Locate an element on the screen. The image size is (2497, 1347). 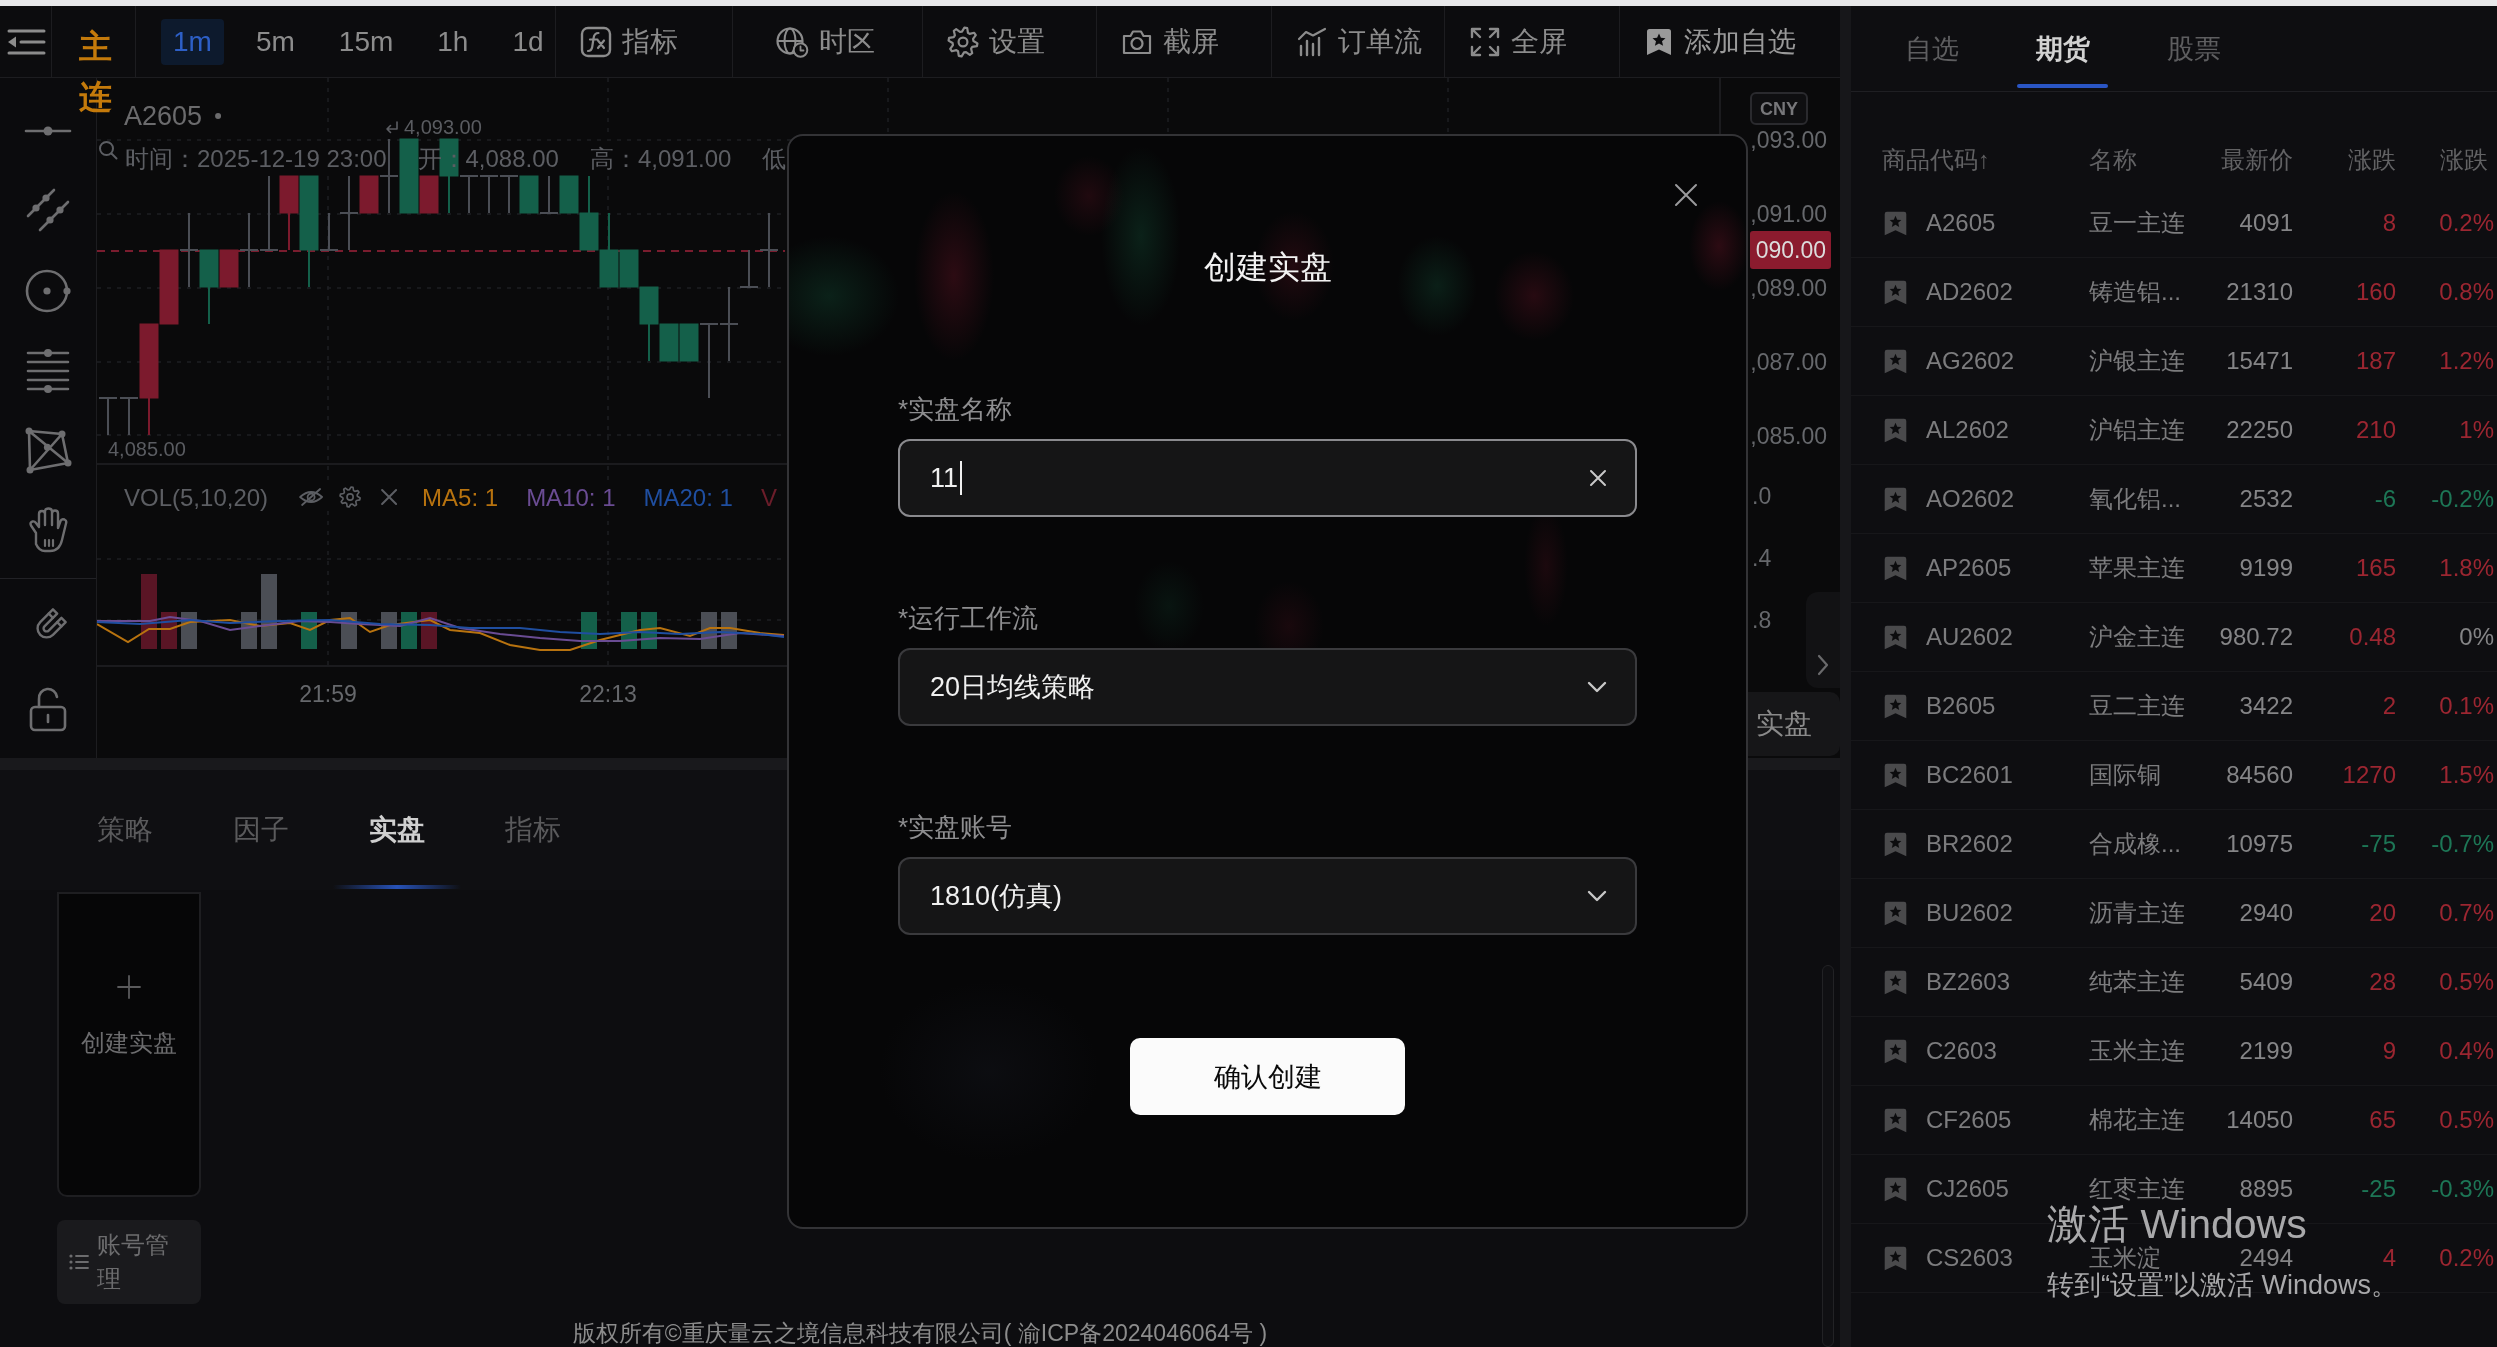
text-input: 11 is located at coordinates (1267, 478).